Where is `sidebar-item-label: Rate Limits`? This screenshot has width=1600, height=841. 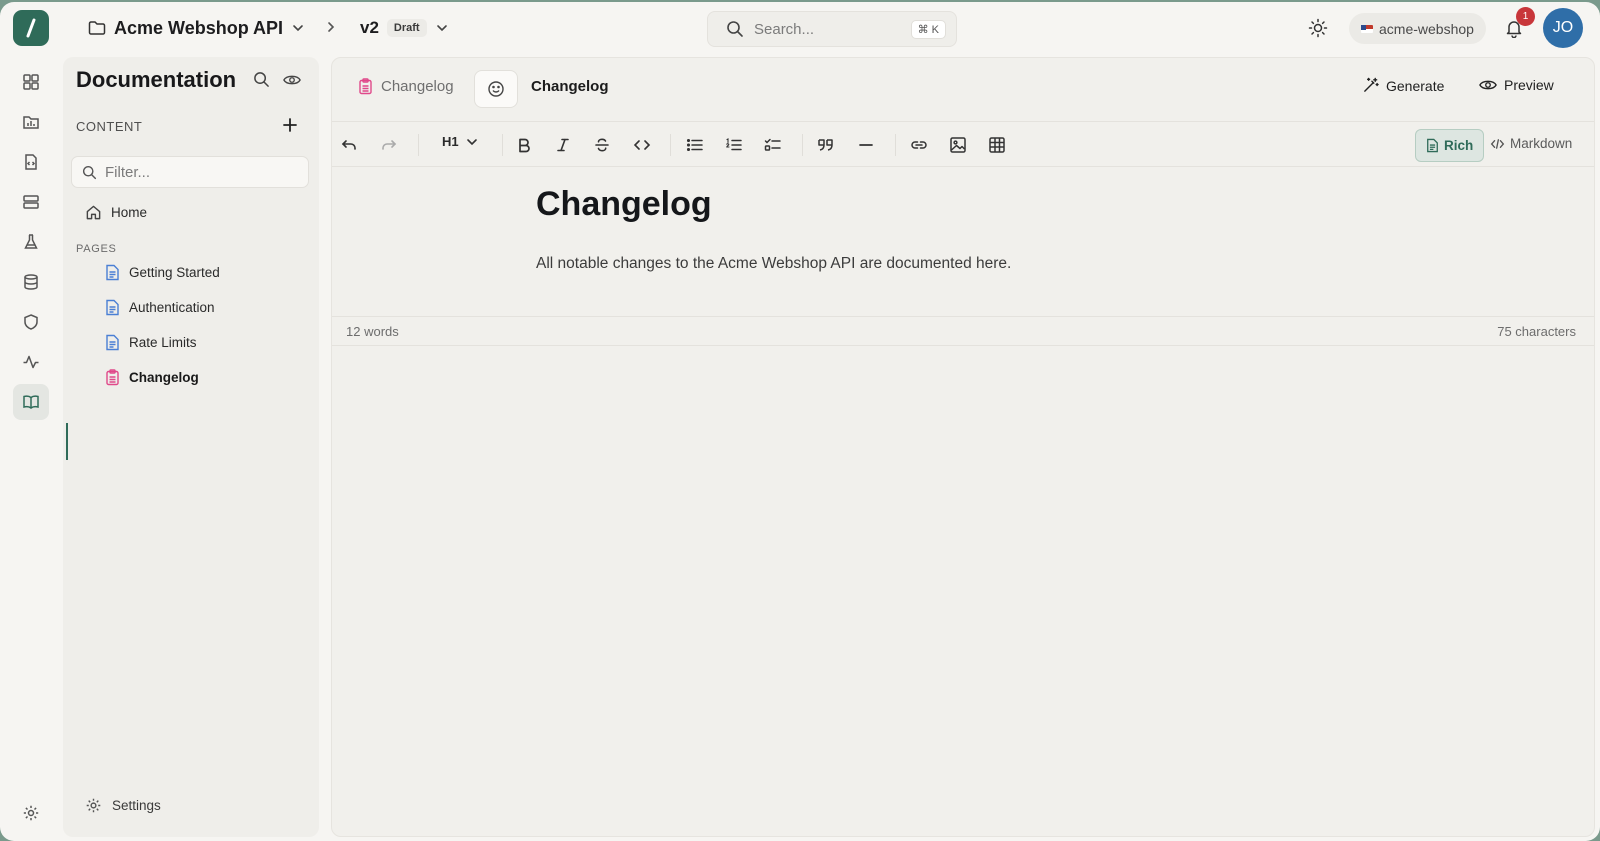 sidebar-item-label: Rate Limits is located at coordinates (163, 342).